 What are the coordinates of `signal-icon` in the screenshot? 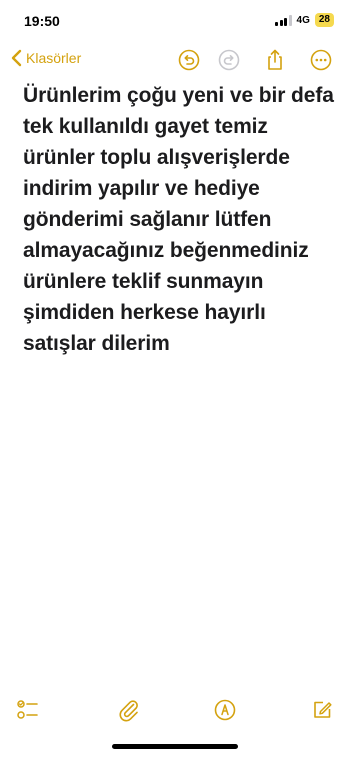 It's located at (283, 20).